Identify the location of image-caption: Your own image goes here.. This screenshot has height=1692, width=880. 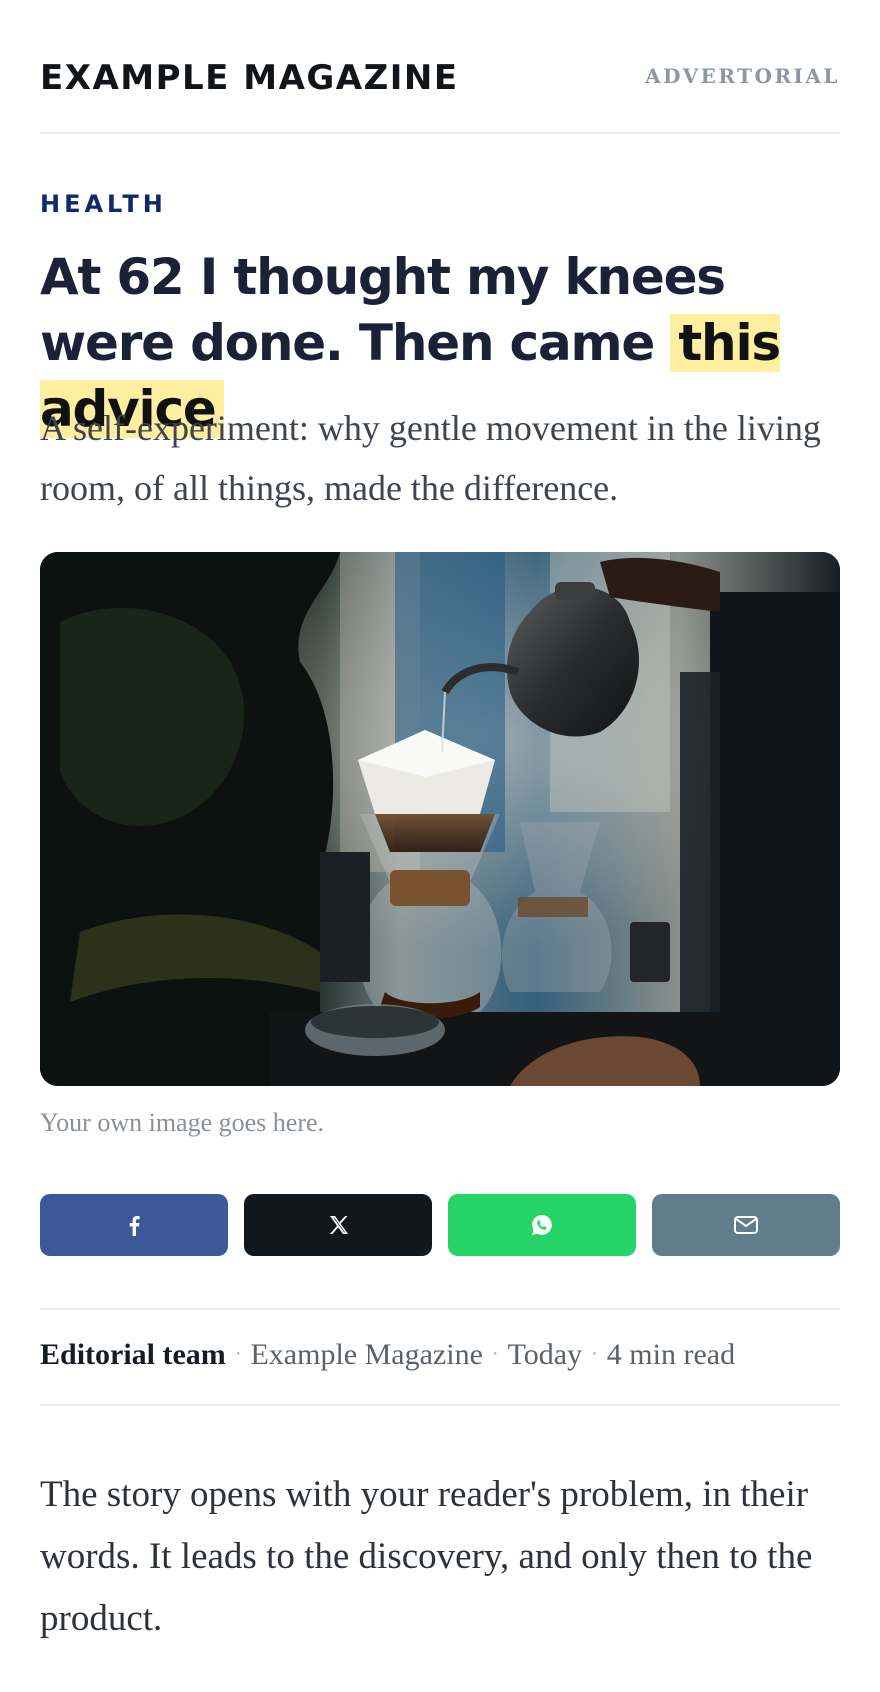
(182, 1122).